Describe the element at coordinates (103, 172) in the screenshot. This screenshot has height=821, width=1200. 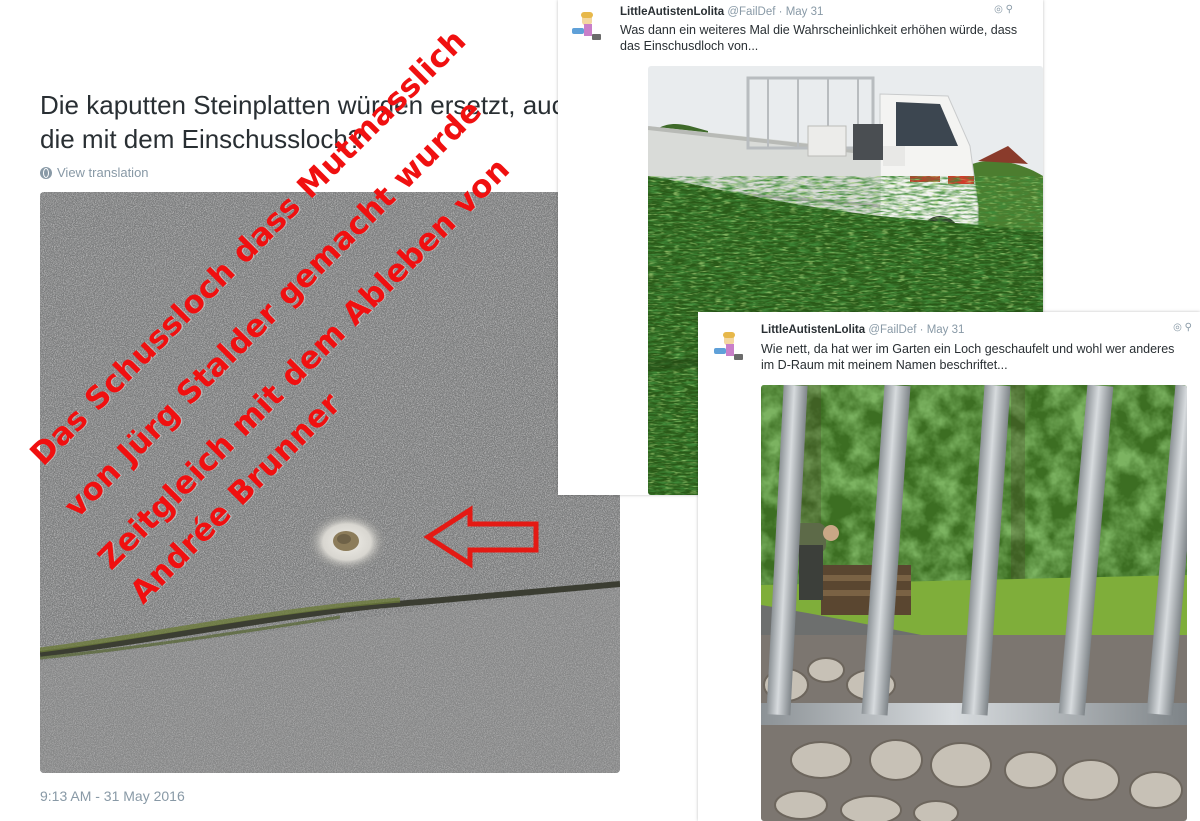
I see `view-translation-label: View translation` at that location.